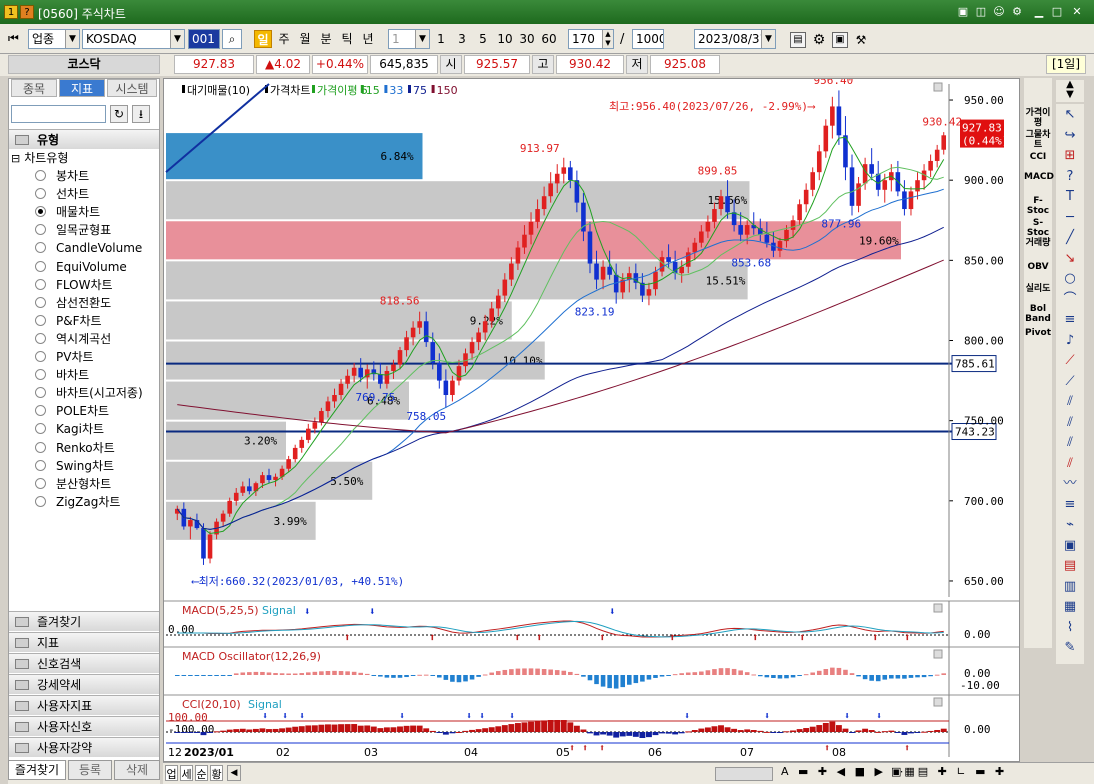 The width and height of the screenshot is (1094, 784). I want to click on interval-1-button: 1, so click(441, 39).